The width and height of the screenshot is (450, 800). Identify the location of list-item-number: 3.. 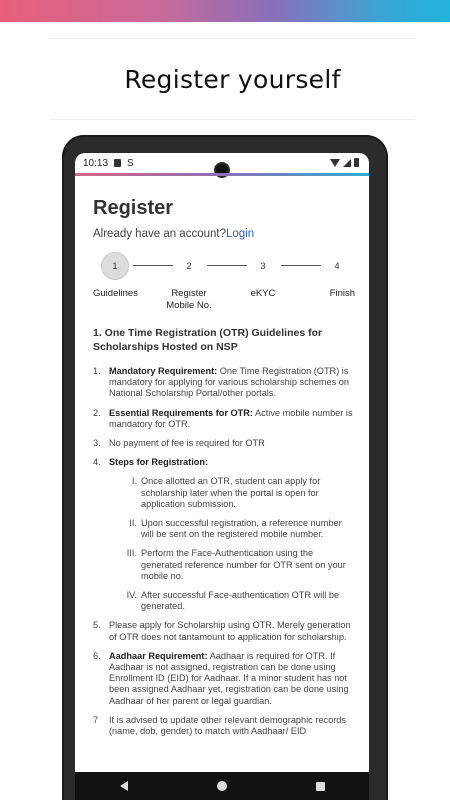
(97, 443).